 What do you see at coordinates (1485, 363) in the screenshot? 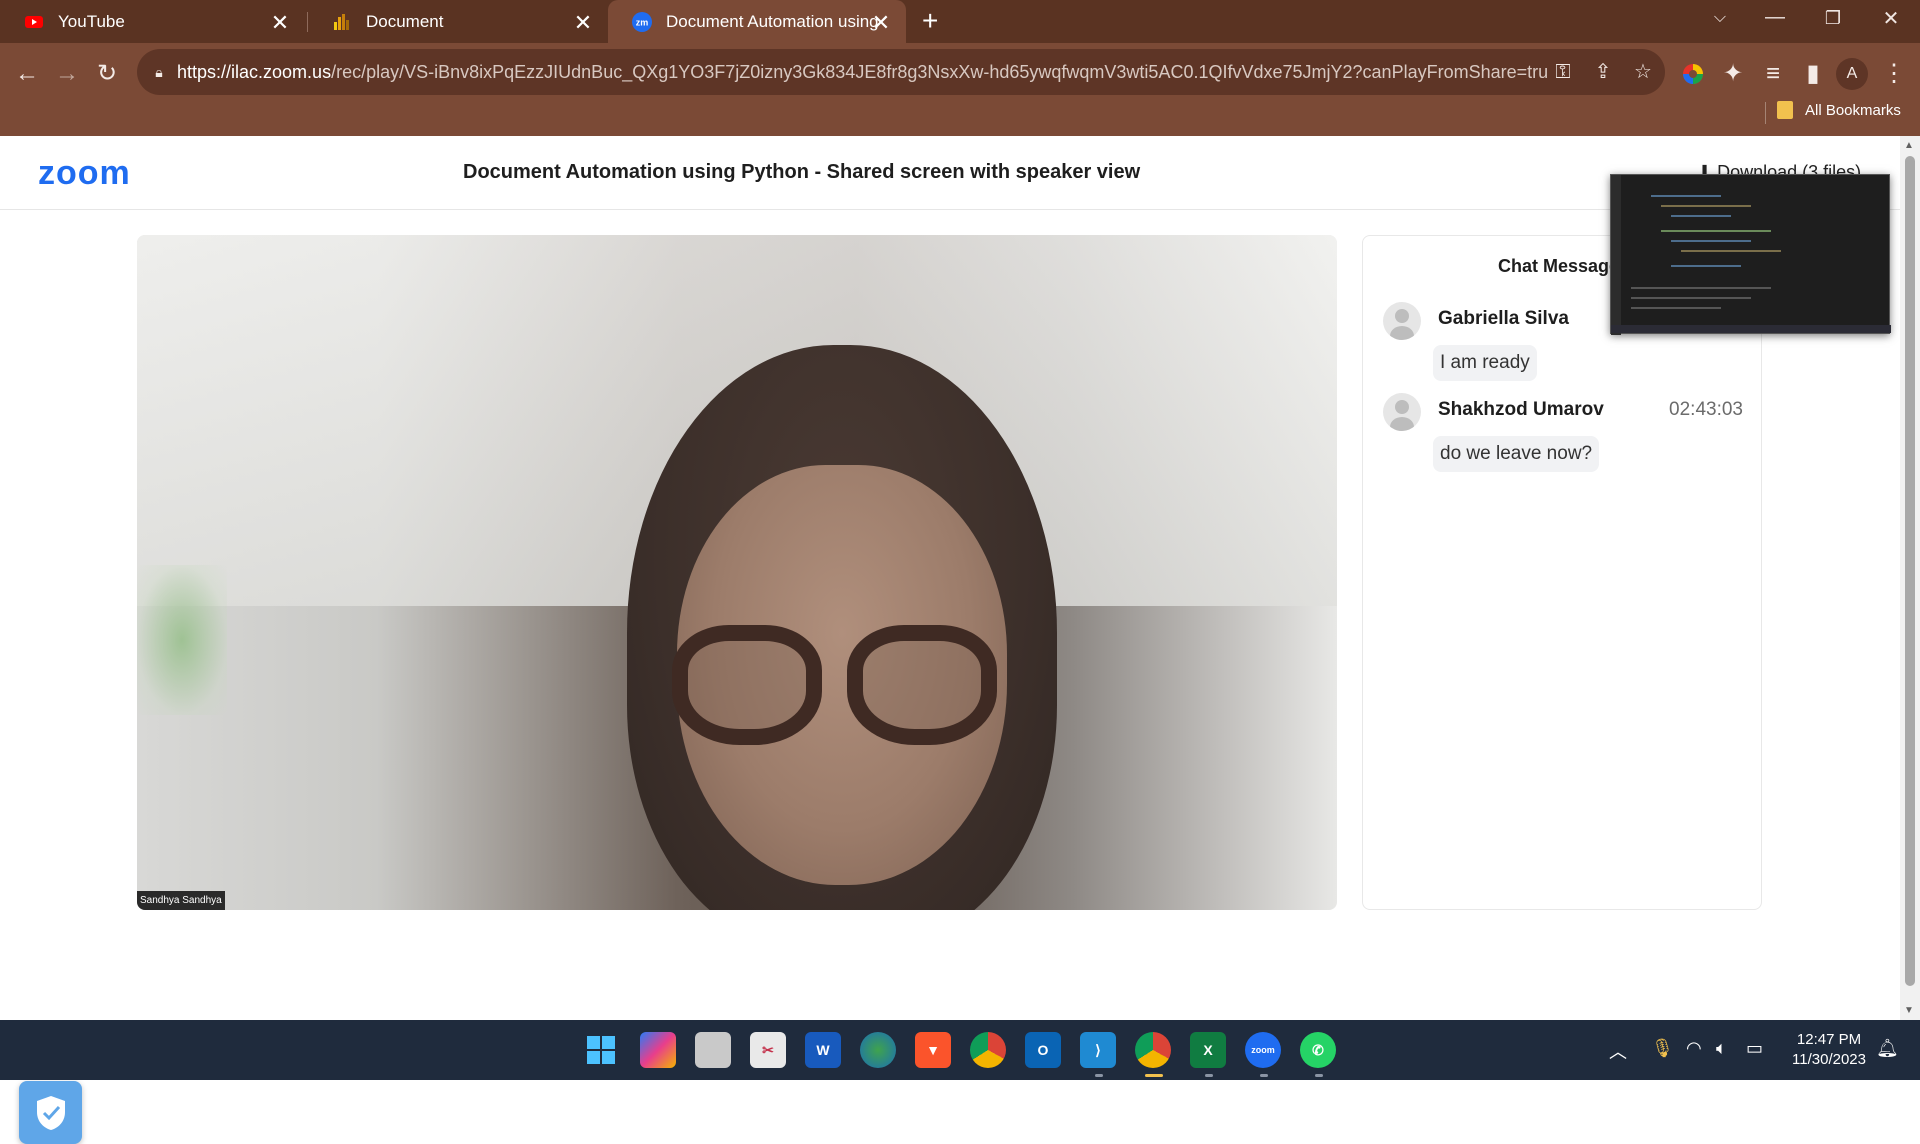
I see `chat-text: I am ready` at bounding box center [1485, 363].